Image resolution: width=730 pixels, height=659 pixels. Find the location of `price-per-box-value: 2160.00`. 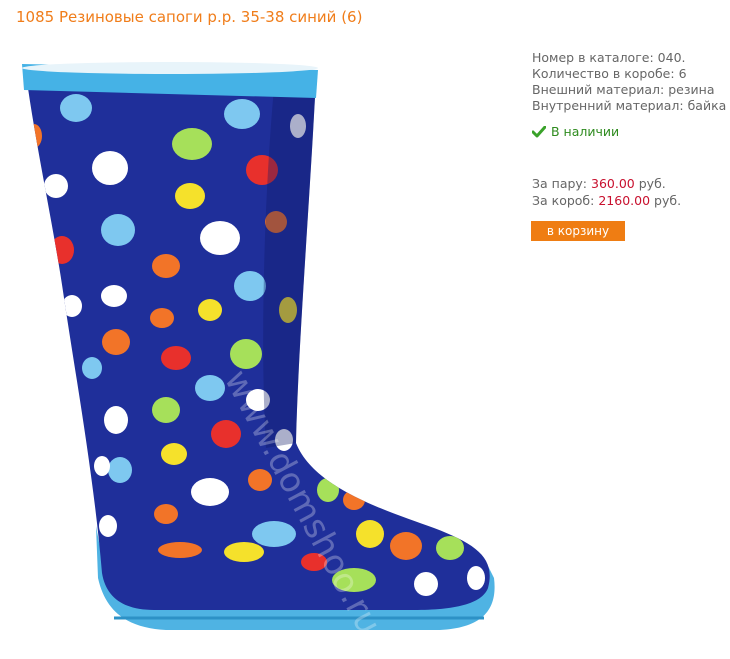

price-per-box-value: 2160.00 is located at coordinates (624, 200).